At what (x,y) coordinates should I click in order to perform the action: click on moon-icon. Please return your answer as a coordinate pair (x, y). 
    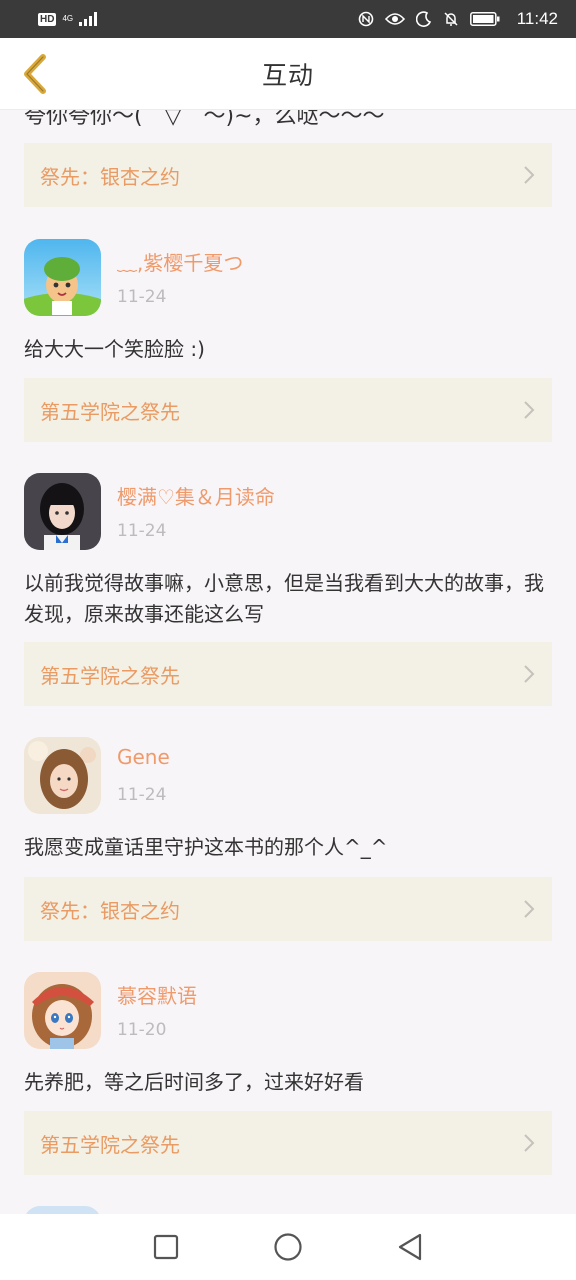
    Looking at the image, I should click on (423, 19).